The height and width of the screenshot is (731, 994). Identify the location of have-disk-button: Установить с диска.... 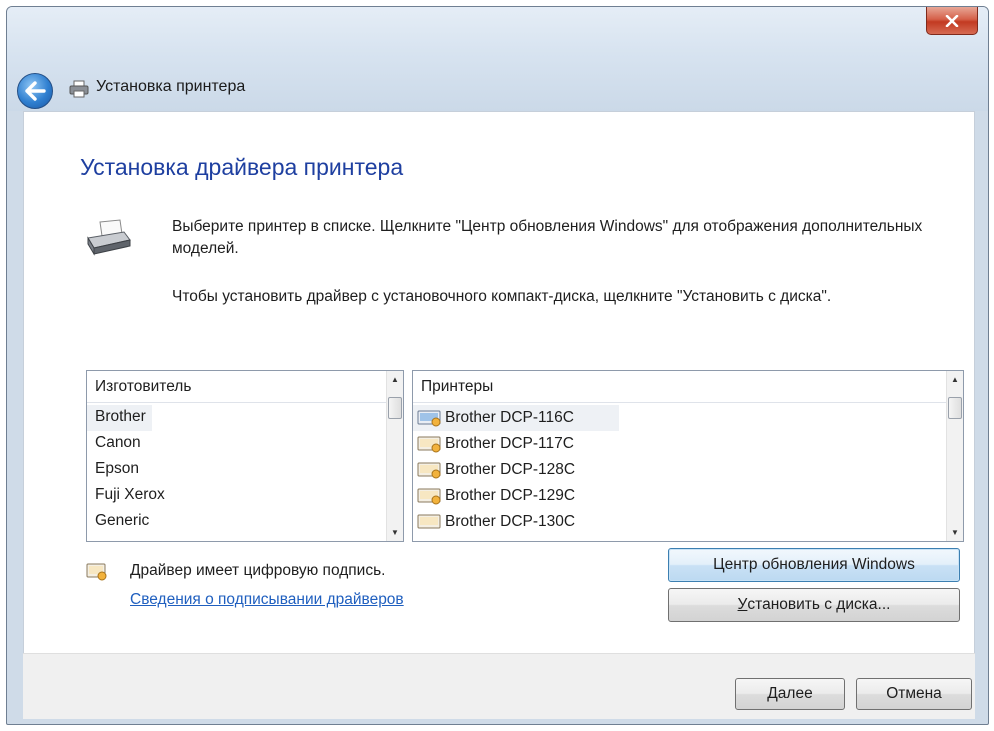
(814, 605).